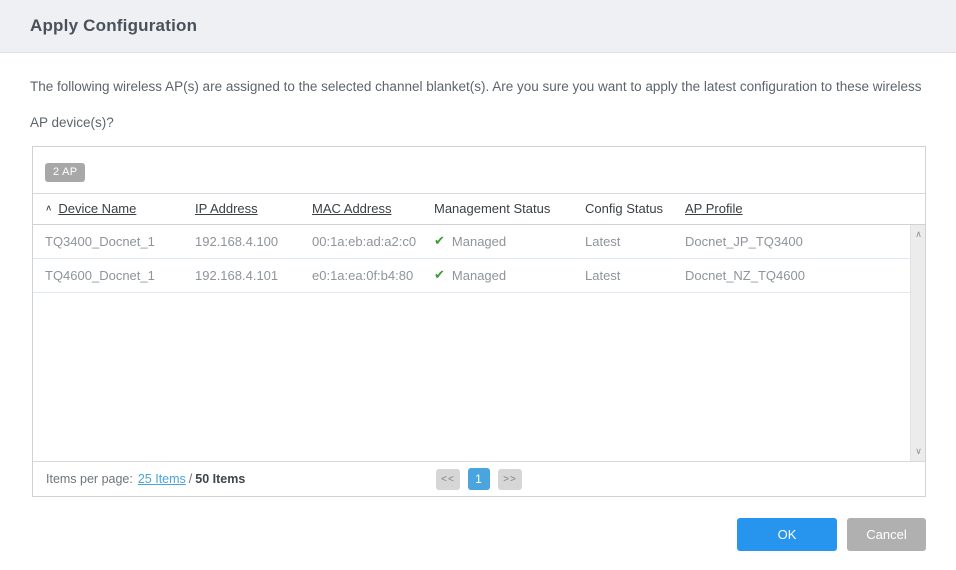 Image resolution: width=956 pixels, height=570 pixels. What do you see at coordinates (478, 26) in the screenshot?
I see `dialog-titlebar: Apply Configuration` at bounding box center [478, 26].